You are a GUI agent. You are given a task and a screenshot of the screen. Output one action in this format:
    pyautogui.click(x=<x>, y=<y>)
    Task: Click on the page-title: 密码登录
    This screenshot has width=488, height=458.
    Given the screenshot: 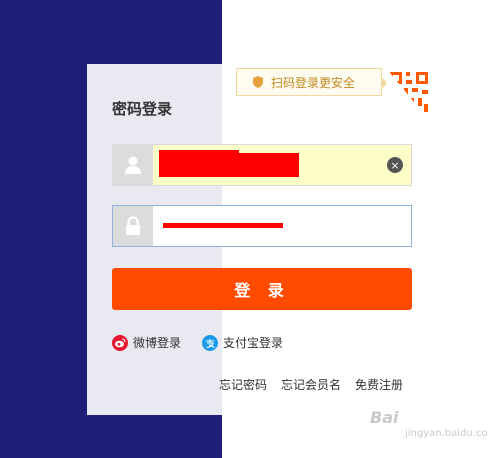 What is the action you would take?
    pyautogui.click(x=142, y=109)
    